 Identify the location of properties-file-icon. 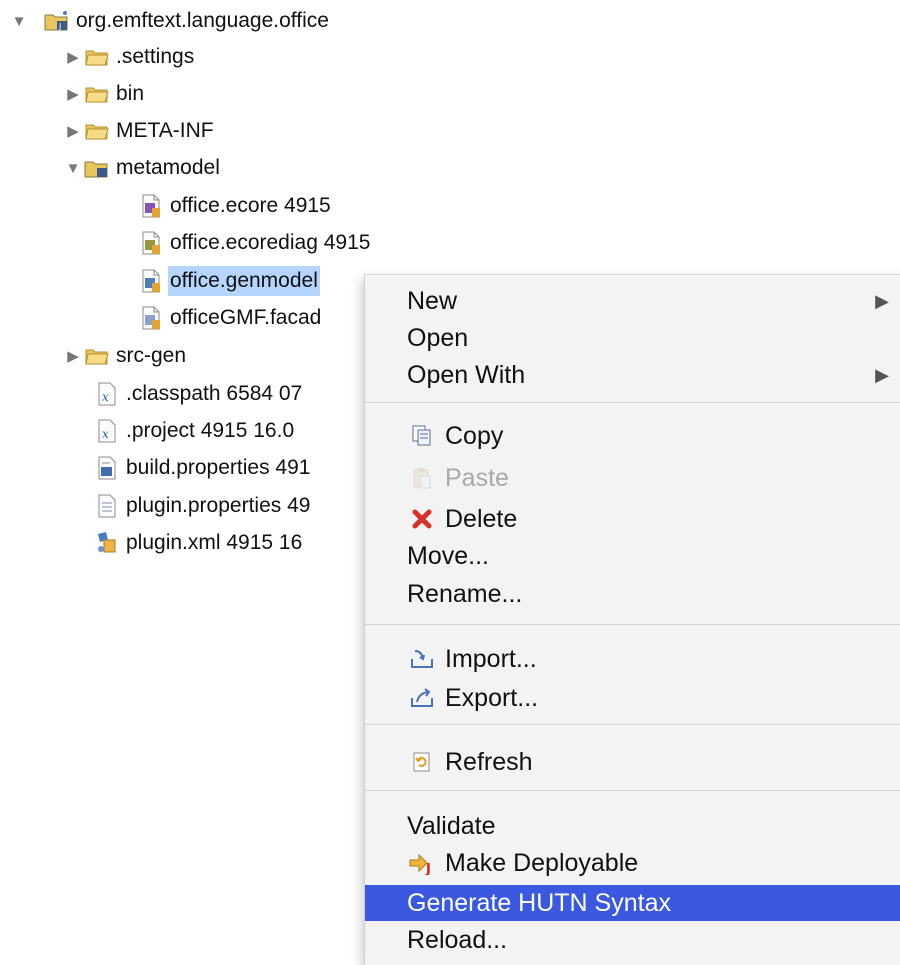
(107, 468).